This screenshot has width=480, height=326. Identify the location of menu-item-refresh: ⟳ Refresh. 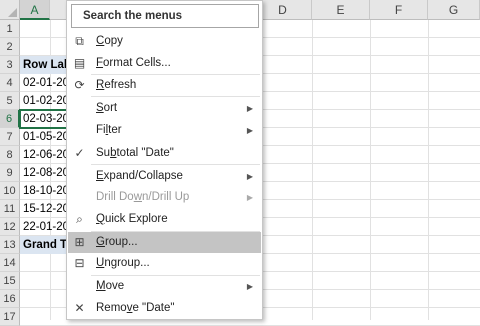
(164, 85).